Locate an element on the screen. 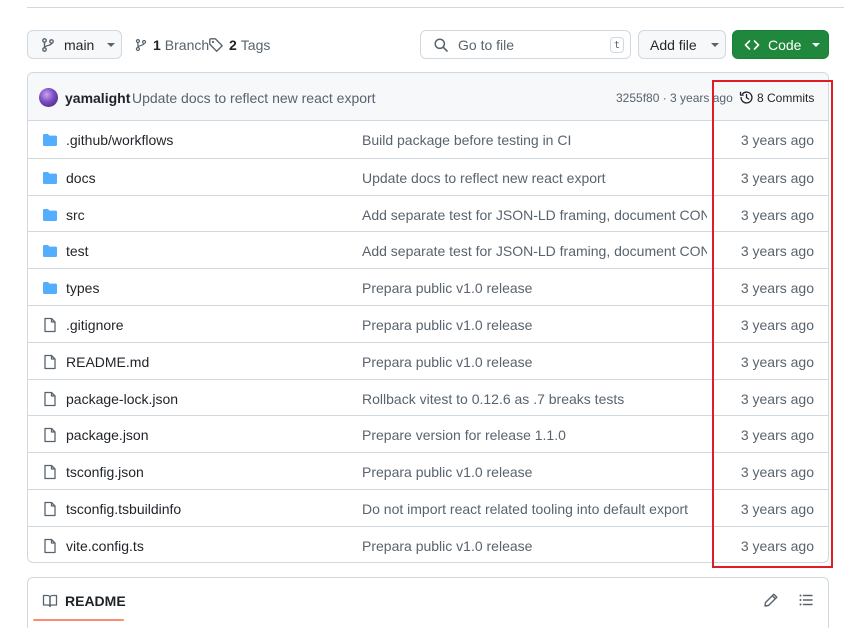 This screenshot has height=628, width=844. avatar is located at coordinates (48, 97).